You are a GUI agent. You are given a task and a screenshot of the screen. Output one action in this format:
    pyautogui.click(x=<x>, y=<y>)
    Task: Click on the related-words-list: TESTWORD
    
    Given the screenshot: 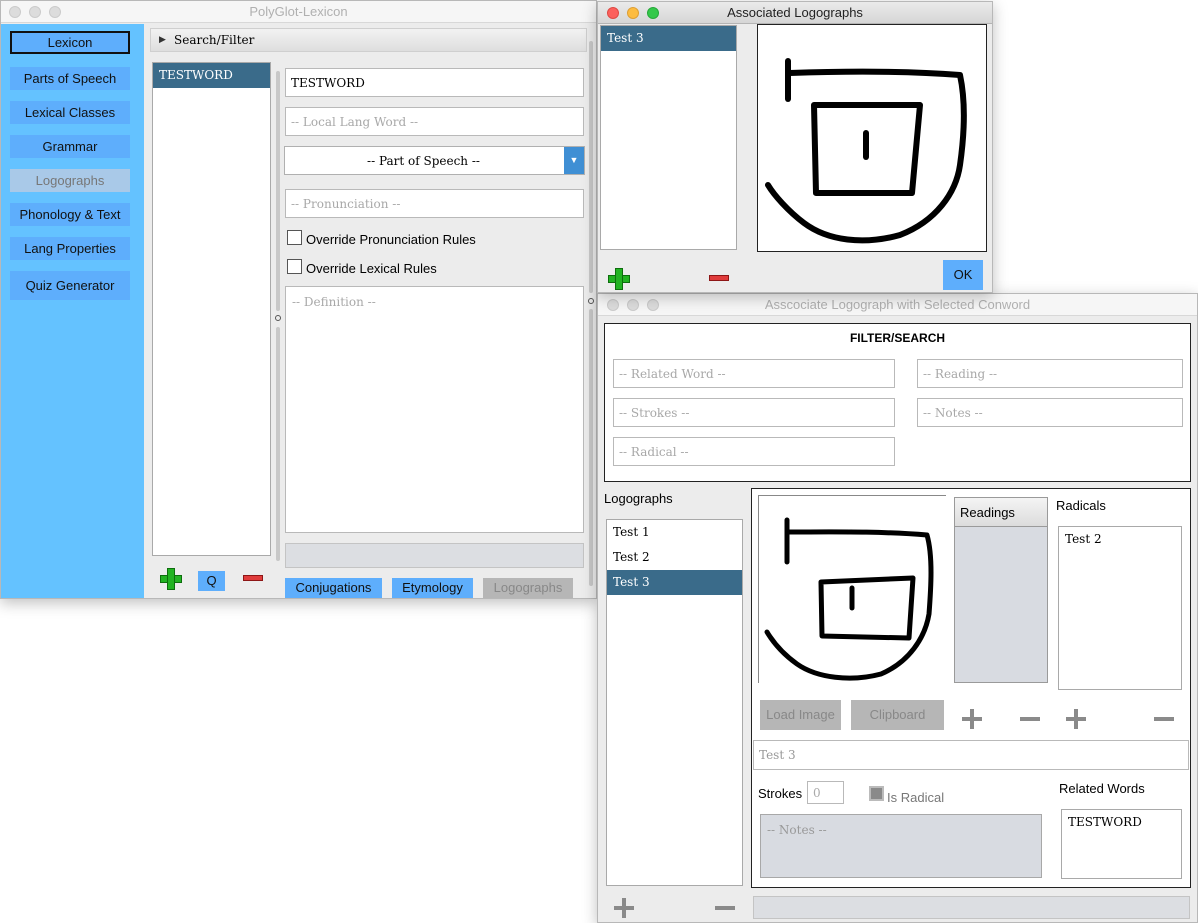 What is the action you would take?
    pyautogui.click(x=1121, y=844)
    